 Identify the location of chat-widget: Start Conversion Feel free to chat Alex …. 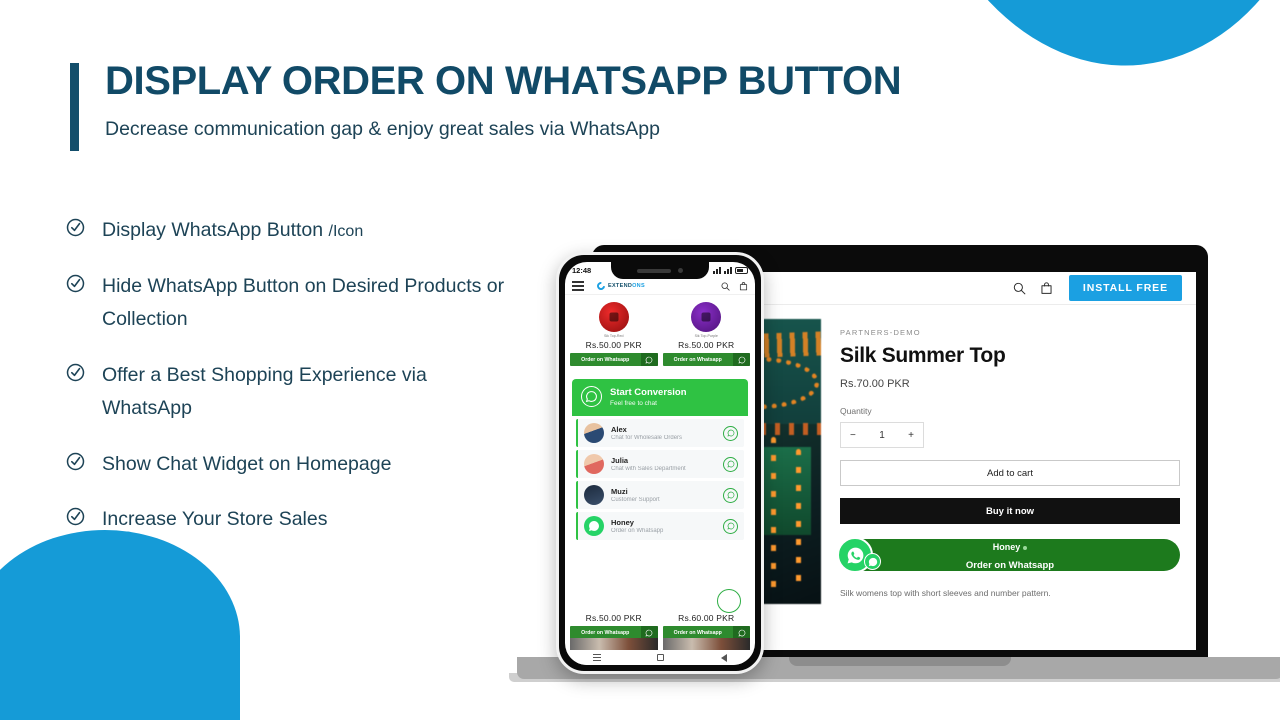
(660, 463).